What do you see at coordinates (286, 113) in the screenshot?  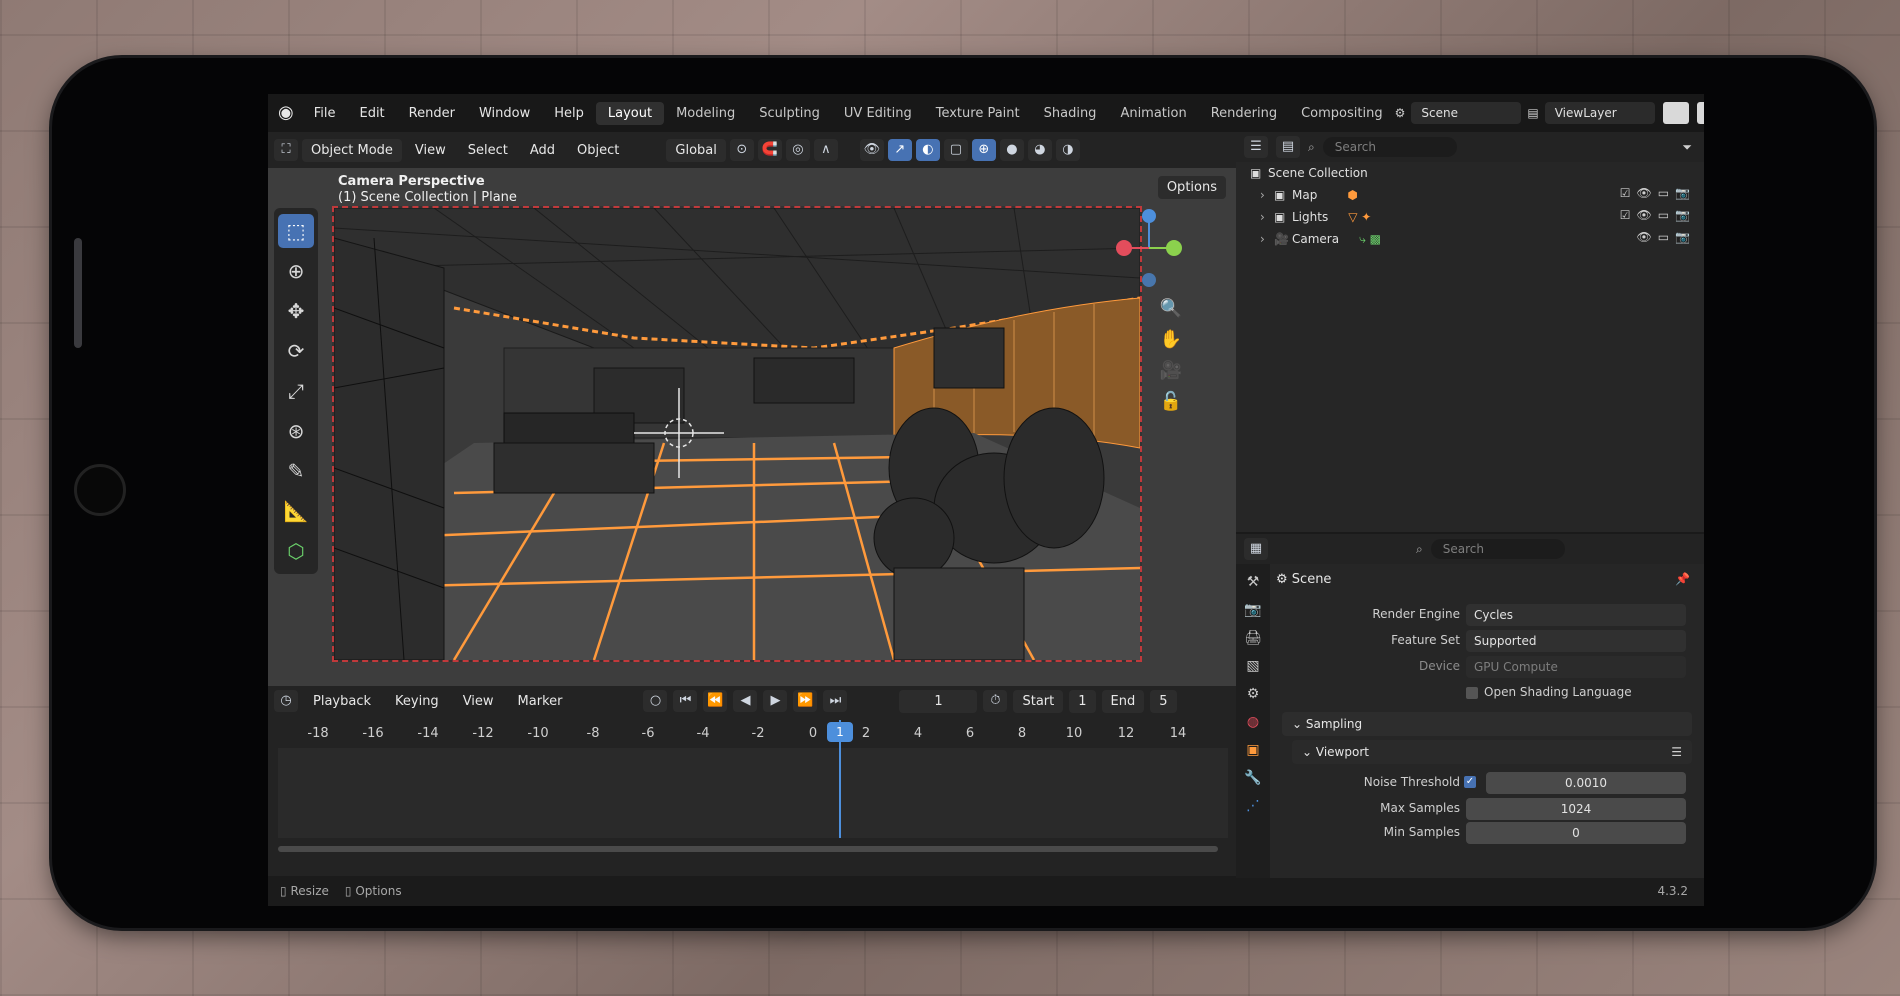 I see `blender-logo-icon: ◉` at bounding box center [286, 113].